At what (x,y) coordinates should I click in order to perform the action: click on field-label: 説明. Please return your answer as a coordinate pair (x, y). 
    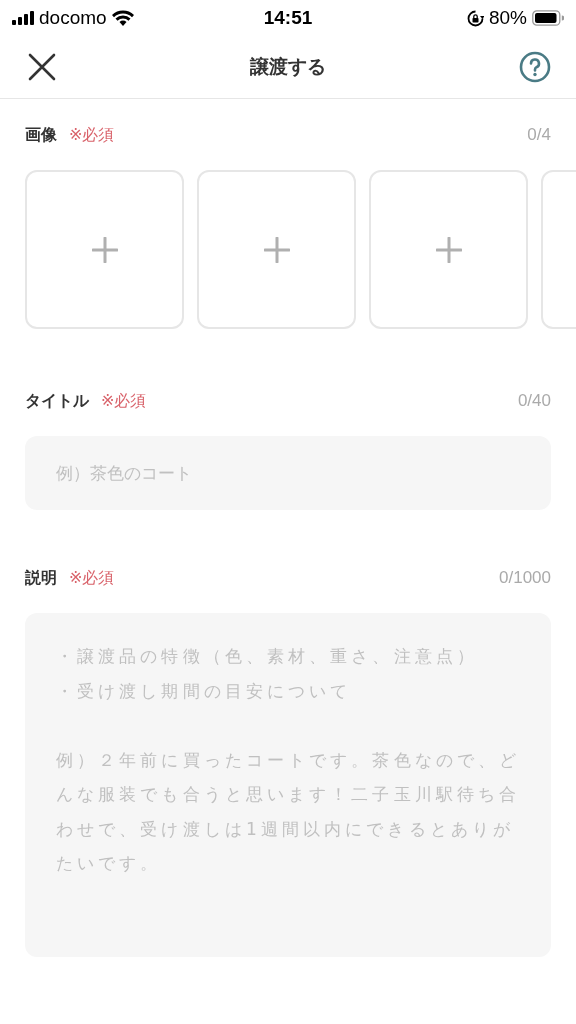
    Looking at the image, I should click on (41, 578).